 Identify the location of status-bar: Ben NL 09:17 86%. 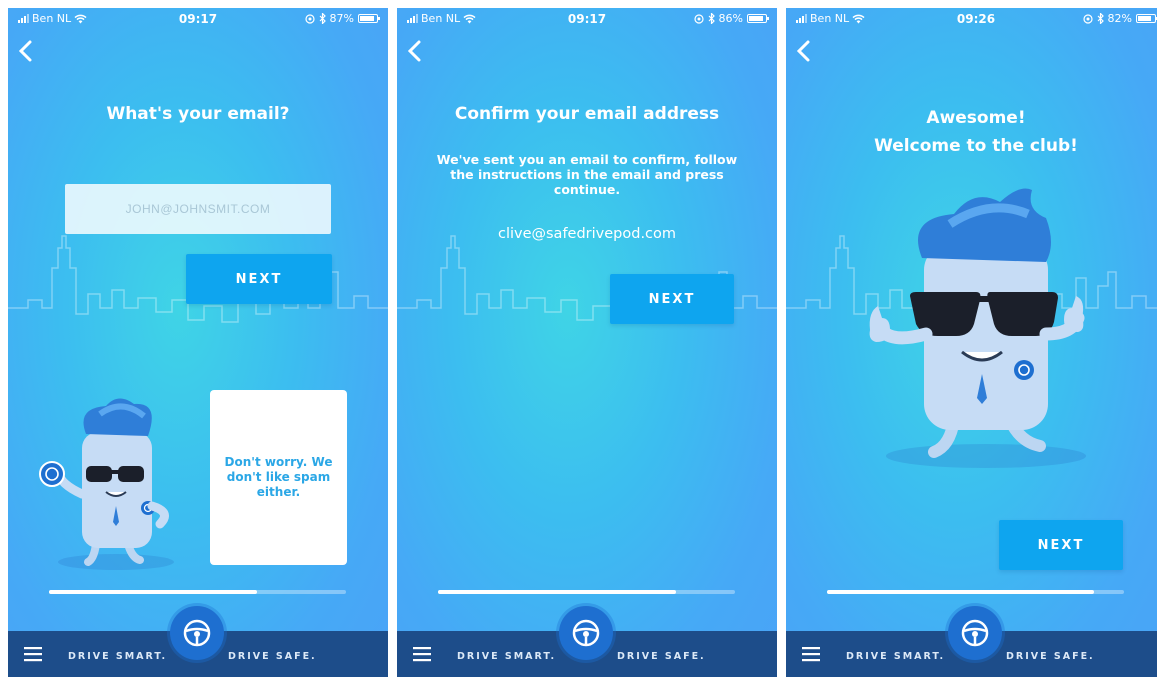
(587, 19).